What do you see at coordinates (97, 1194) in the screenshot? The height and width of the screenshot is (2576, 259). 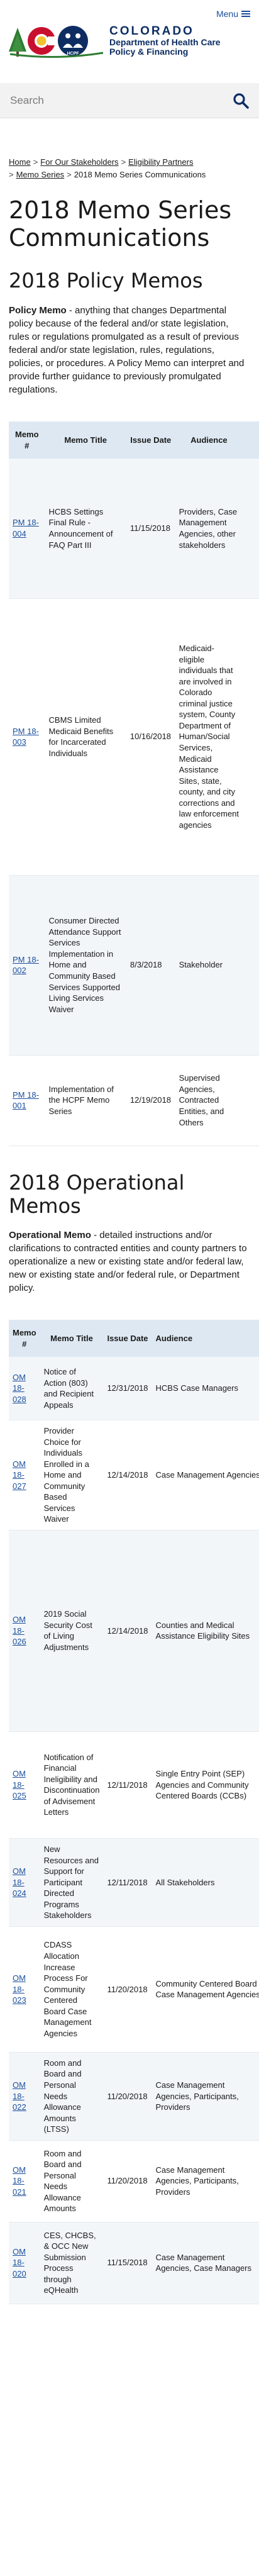 I see `operational-memos-heading: 2018 Operational Memos` at bounding box center [97, 1194].